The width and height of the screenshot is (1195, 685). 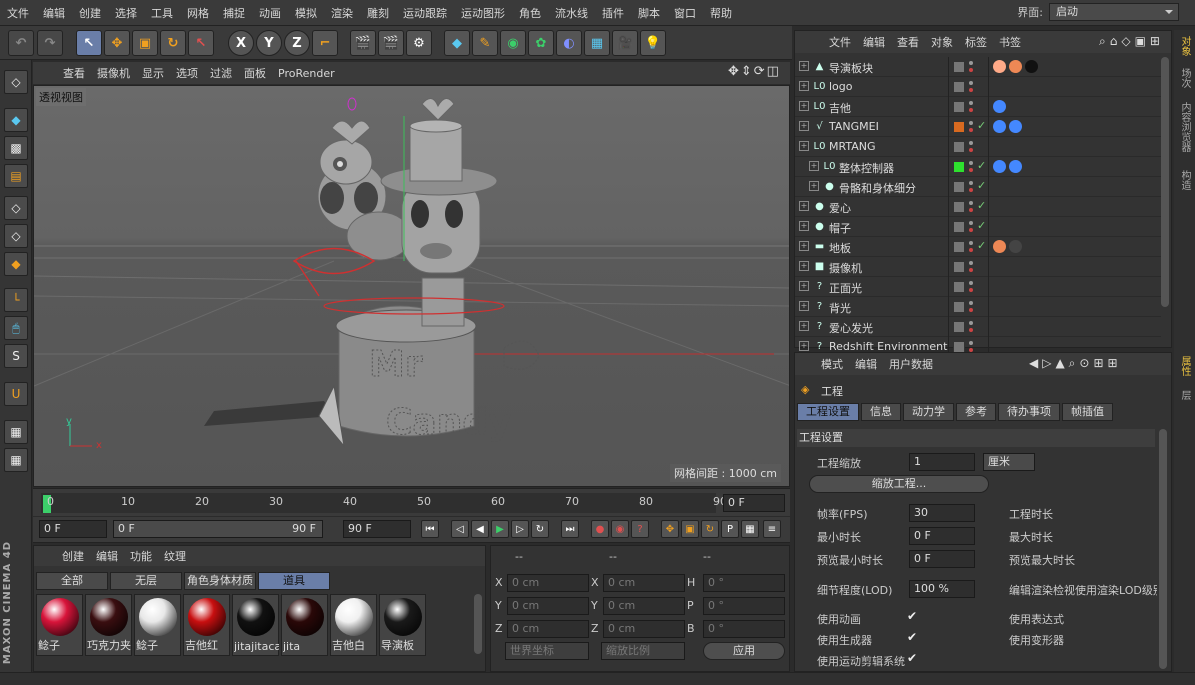 I want to click on viewport-menu-item: 查看, so click(x=74, y=73).